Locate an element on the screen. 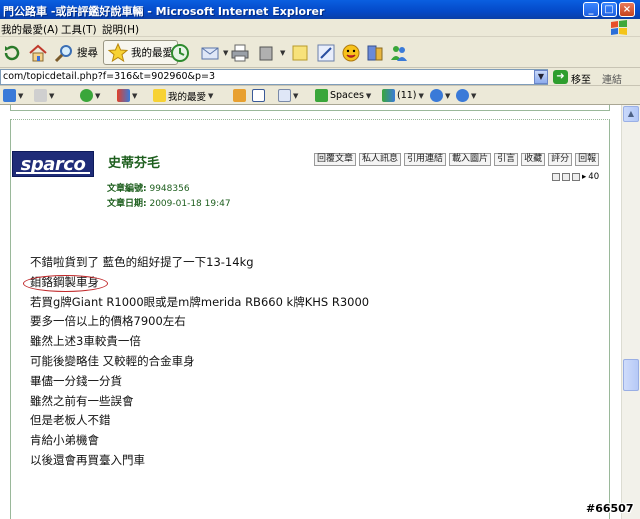  article-id-label: 文章編號: is located at coordinates (127, 189).